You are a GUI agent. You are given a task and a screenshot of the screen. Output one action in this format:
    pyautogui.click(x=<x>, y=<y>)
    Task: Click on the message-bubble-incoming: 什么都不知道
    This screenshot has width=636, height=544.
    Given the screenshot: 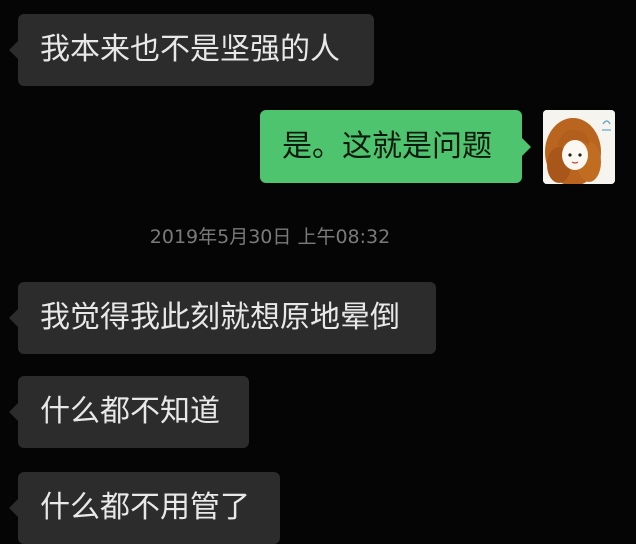 What is the action you would take?
    pyautogui.click(x=129, y=412)
    